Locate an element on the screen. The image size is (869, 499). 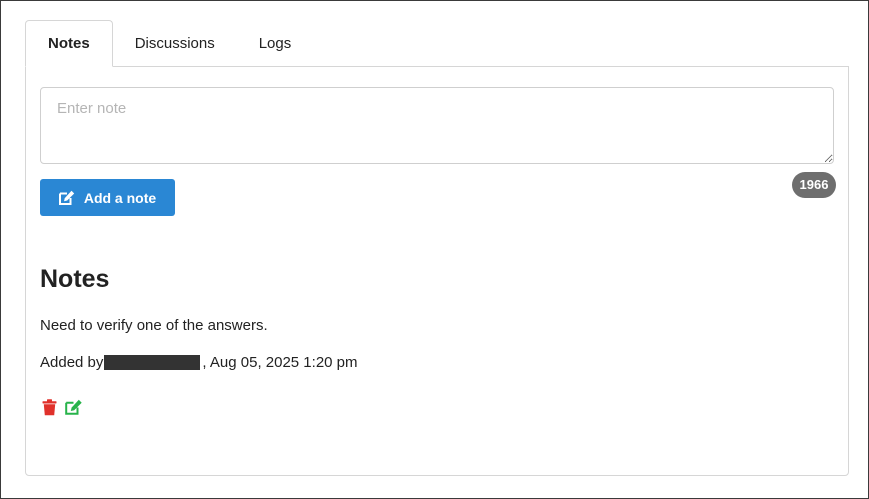
tab-discussions: Discussions is located at coordinates (175, 44).